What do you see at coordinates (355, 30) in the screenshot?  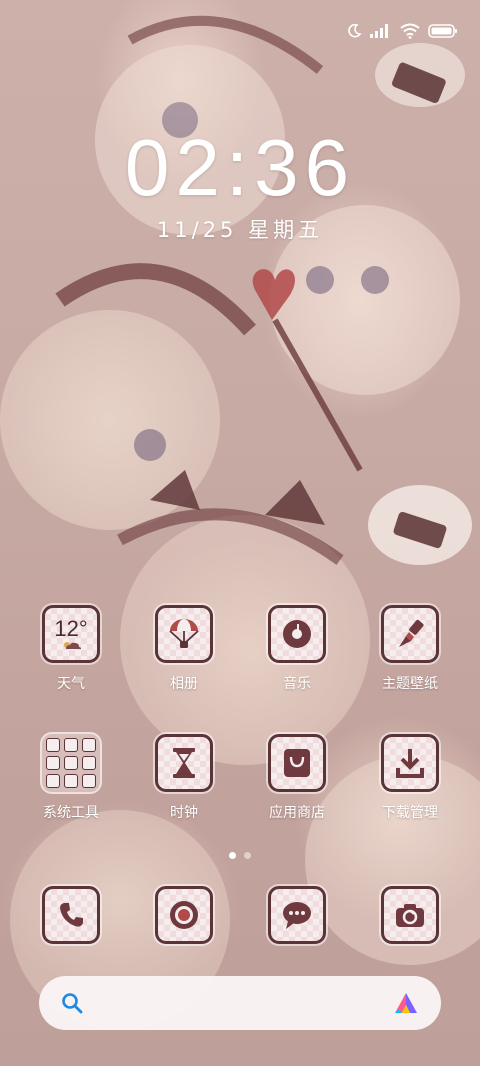 I see `moon-icon` at bounding box center [355, 30].